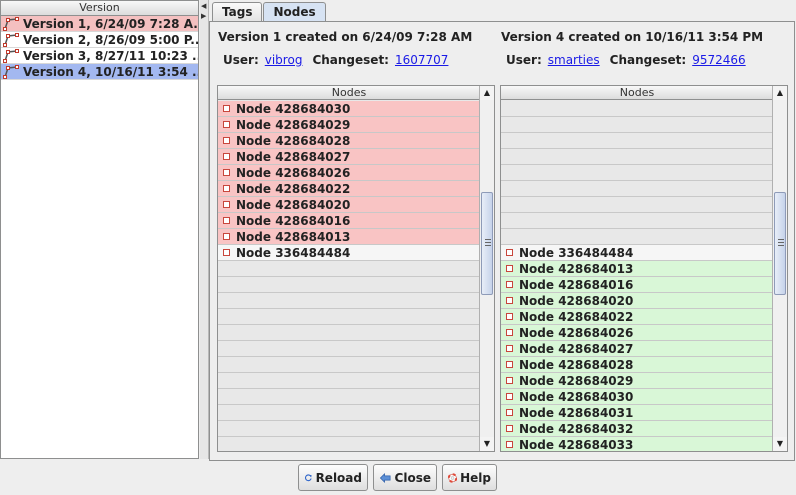 The image size is (796, 495). I want to click on node-label: Node 428684032, so click(576, 428).